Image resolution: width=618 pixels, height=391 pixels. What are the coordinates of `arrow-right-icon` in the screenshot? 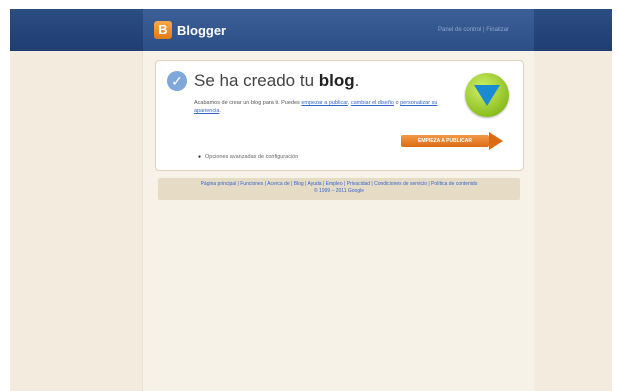 It's located at (496, 141).